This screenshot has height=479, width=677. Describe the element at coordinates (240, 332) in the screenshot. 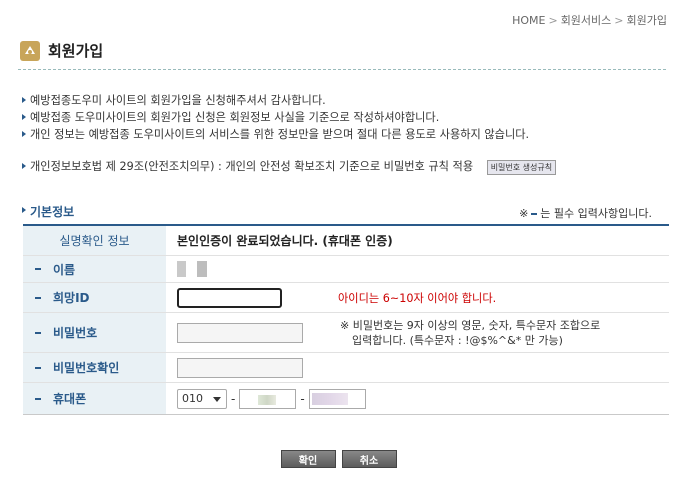

I see `password-input` at that location.